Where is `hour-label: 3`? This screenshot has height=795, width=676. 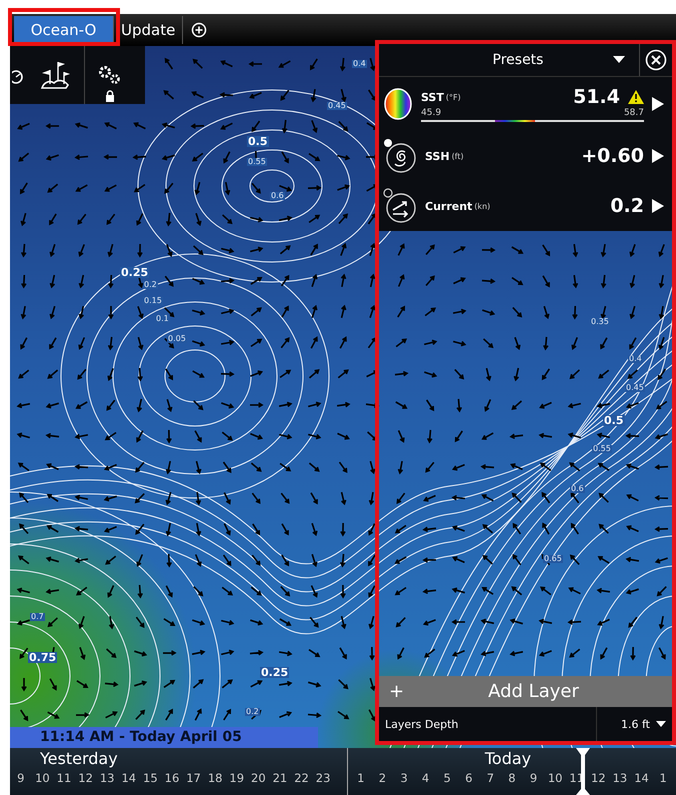
hour-label: 3 is located at coordinates (404, 778).